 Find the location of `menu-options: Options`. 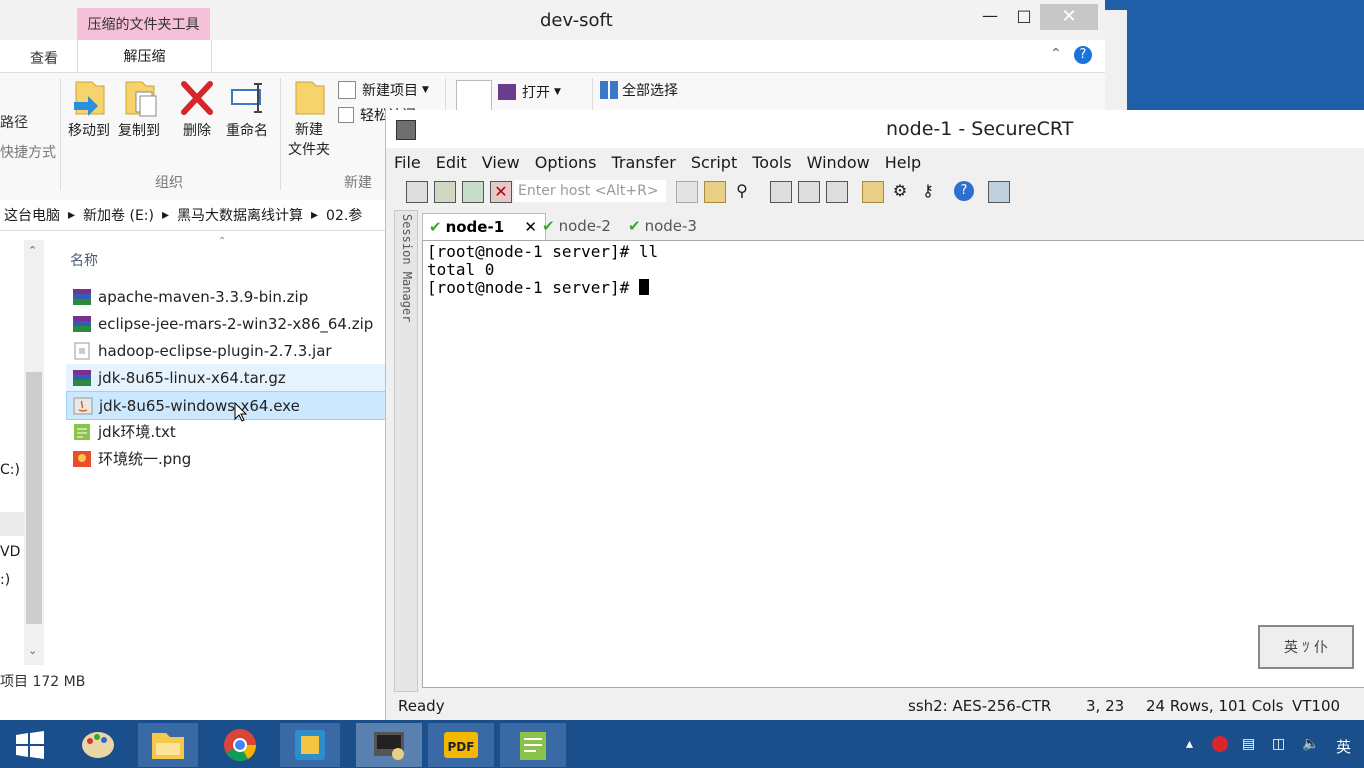

menu-options: Options is located at coordinates (566, 162).